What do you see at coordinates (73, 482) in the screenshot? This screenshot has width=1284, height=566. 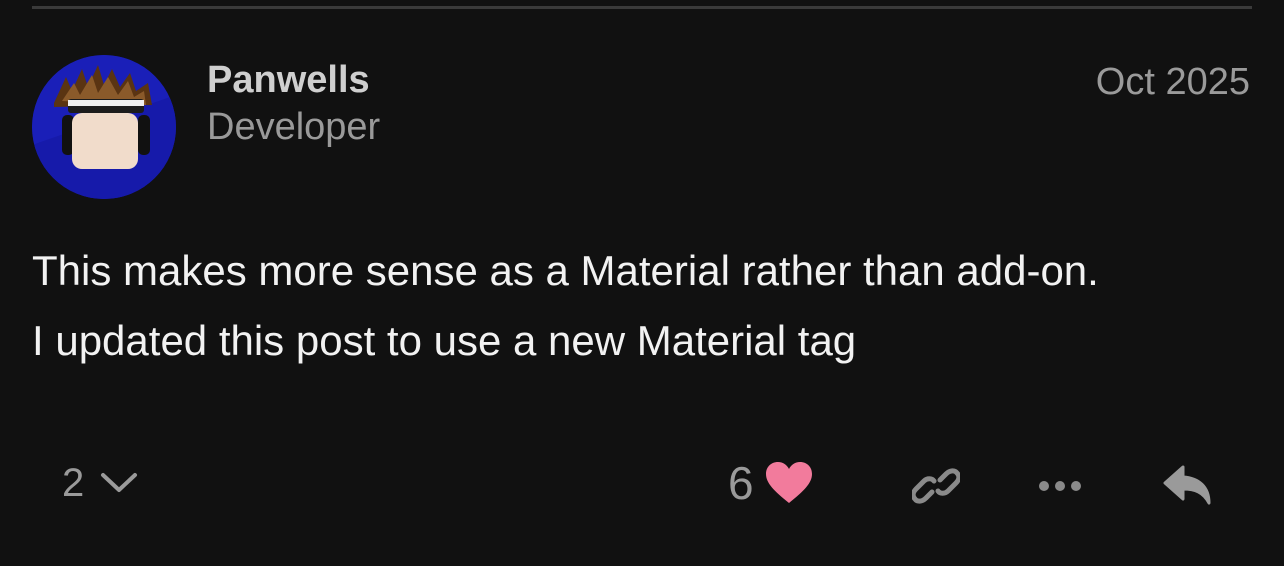 I see `reply-count: 2` at bounding box center [73, 482].